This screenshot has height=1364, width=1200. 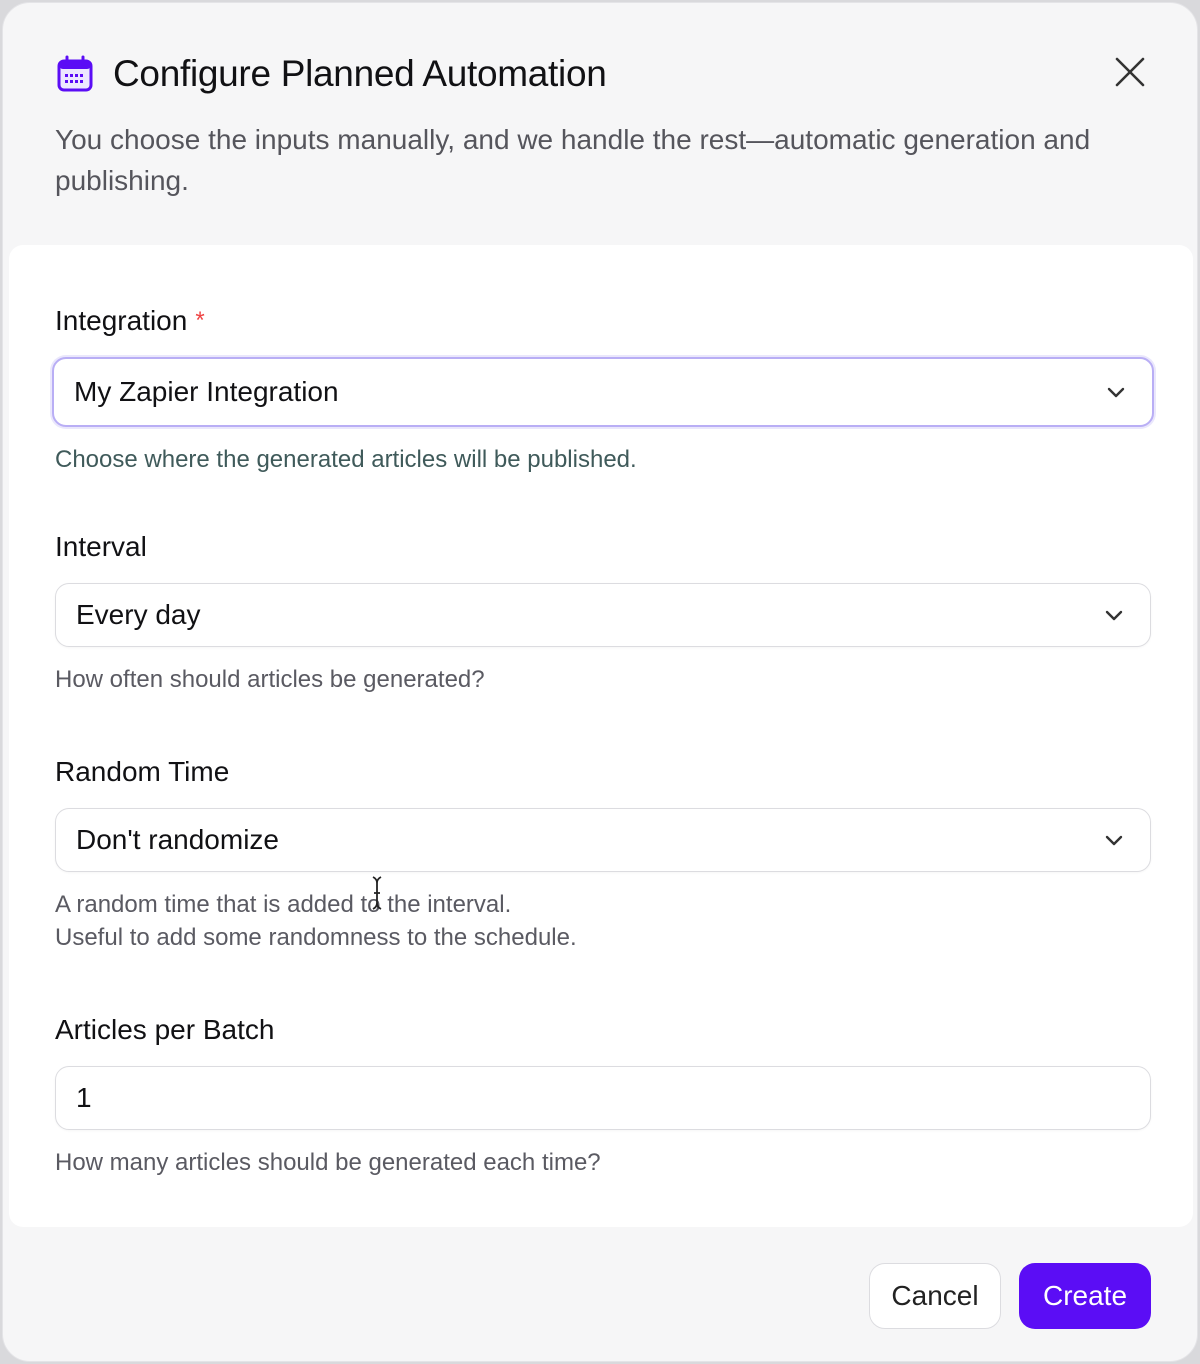 I want to click on dialog-footer: Cancel Create, so click(x=600, y=1295).